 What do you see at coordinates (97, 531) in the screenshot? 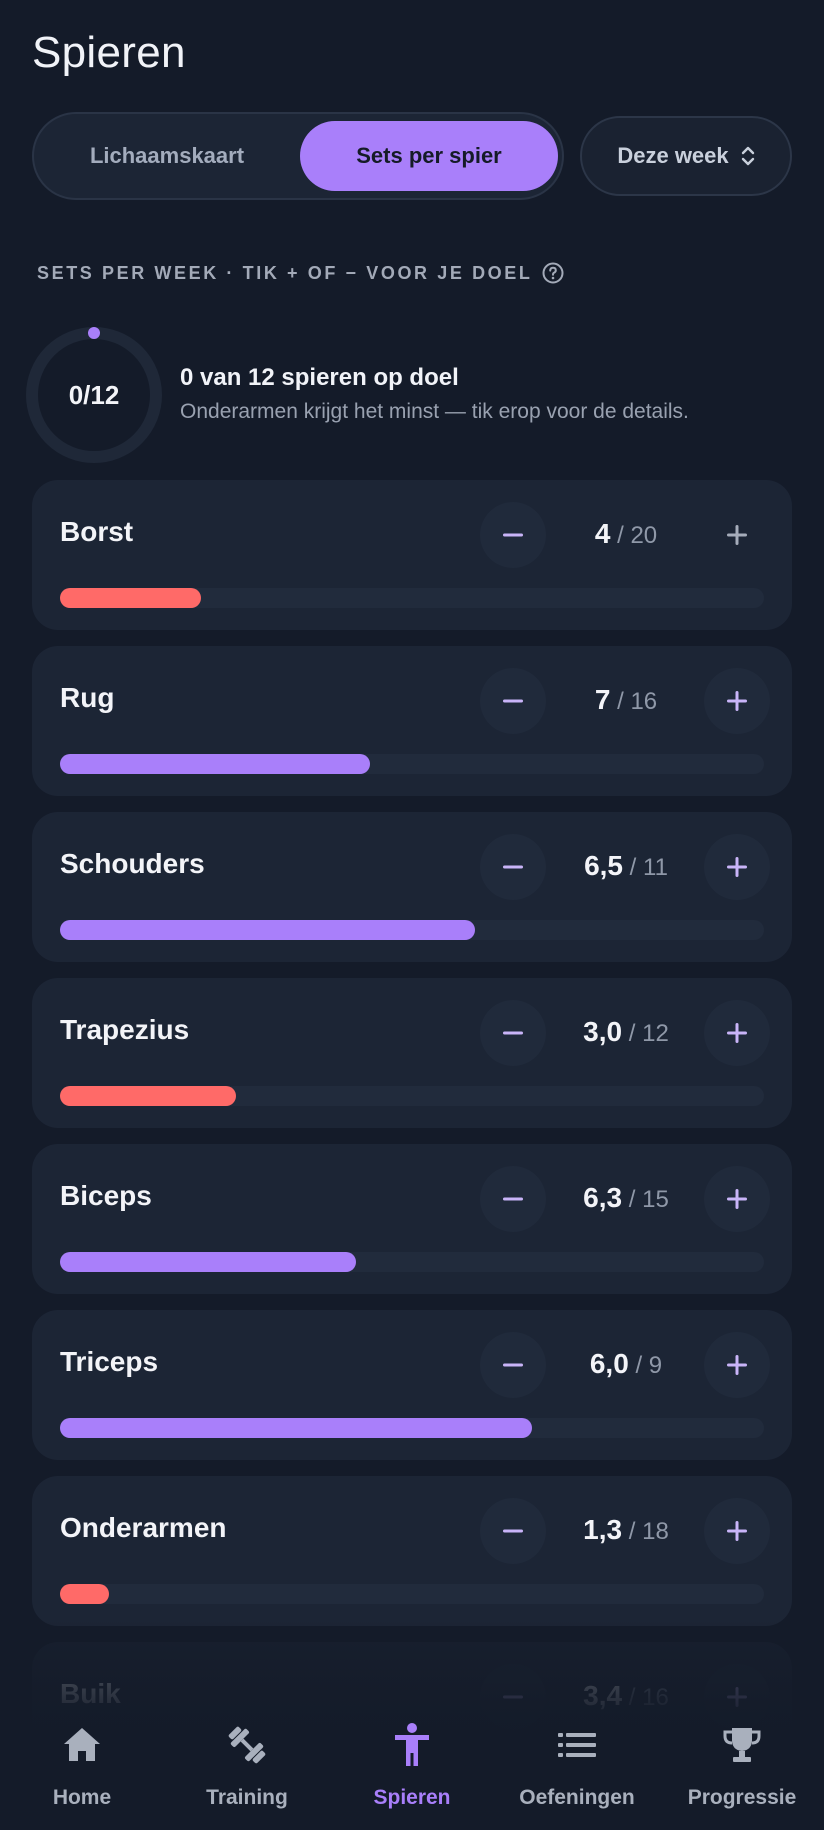
I see `muscle-name: Borst` at bounding box center [97, 531].